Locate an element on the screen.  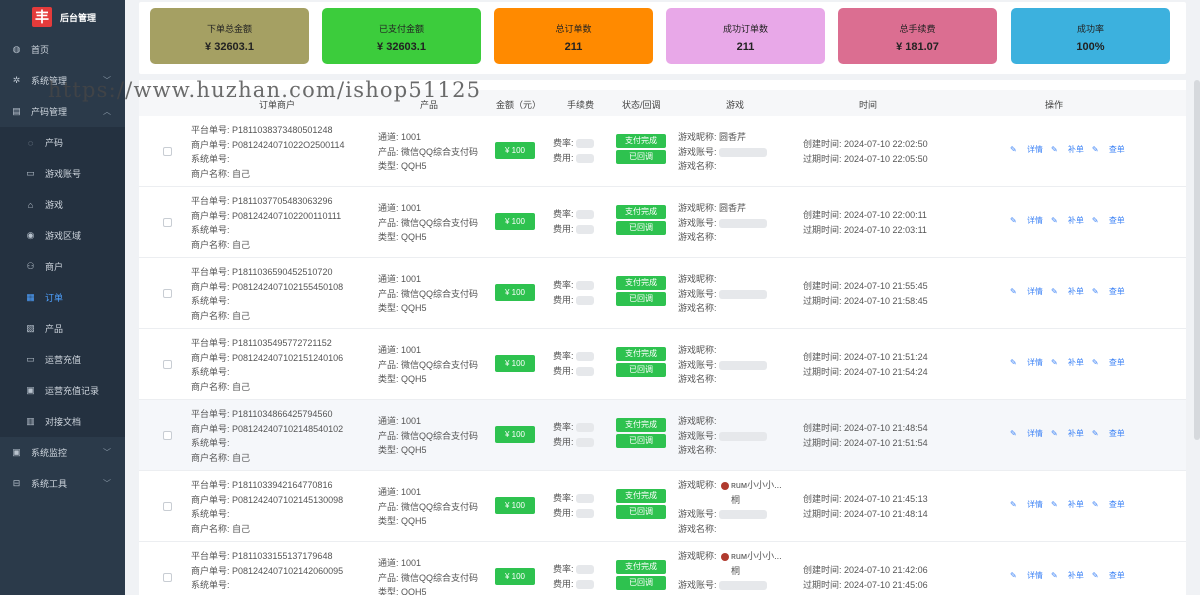
table-header: 订单商户 产品 金额（元） 手续费 状态/回调 游戏 时间 操作 is located at coordinates (662, 103).